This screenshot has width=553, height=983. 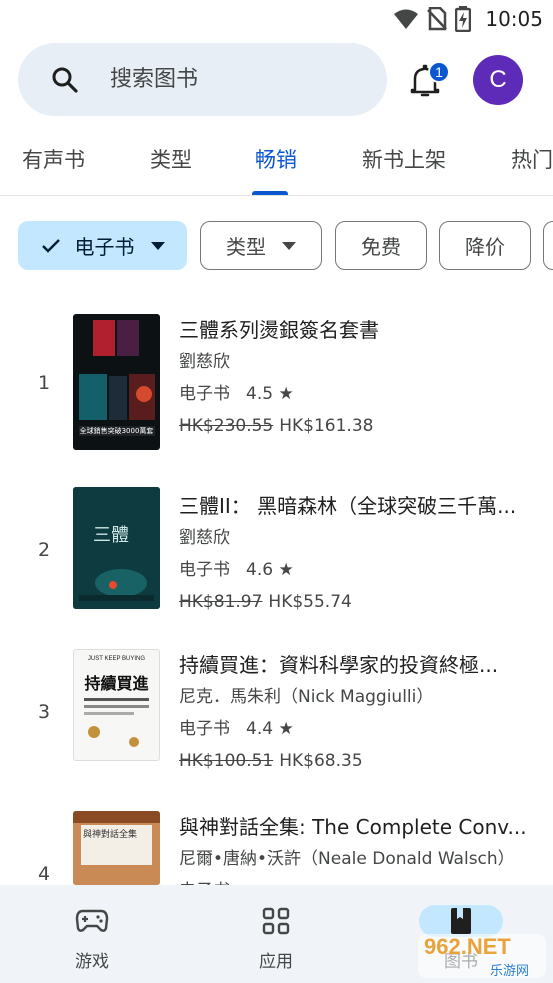 I want to click on filter-chips: 电子书 类型 免费 降价, so click(x=276, y=246).